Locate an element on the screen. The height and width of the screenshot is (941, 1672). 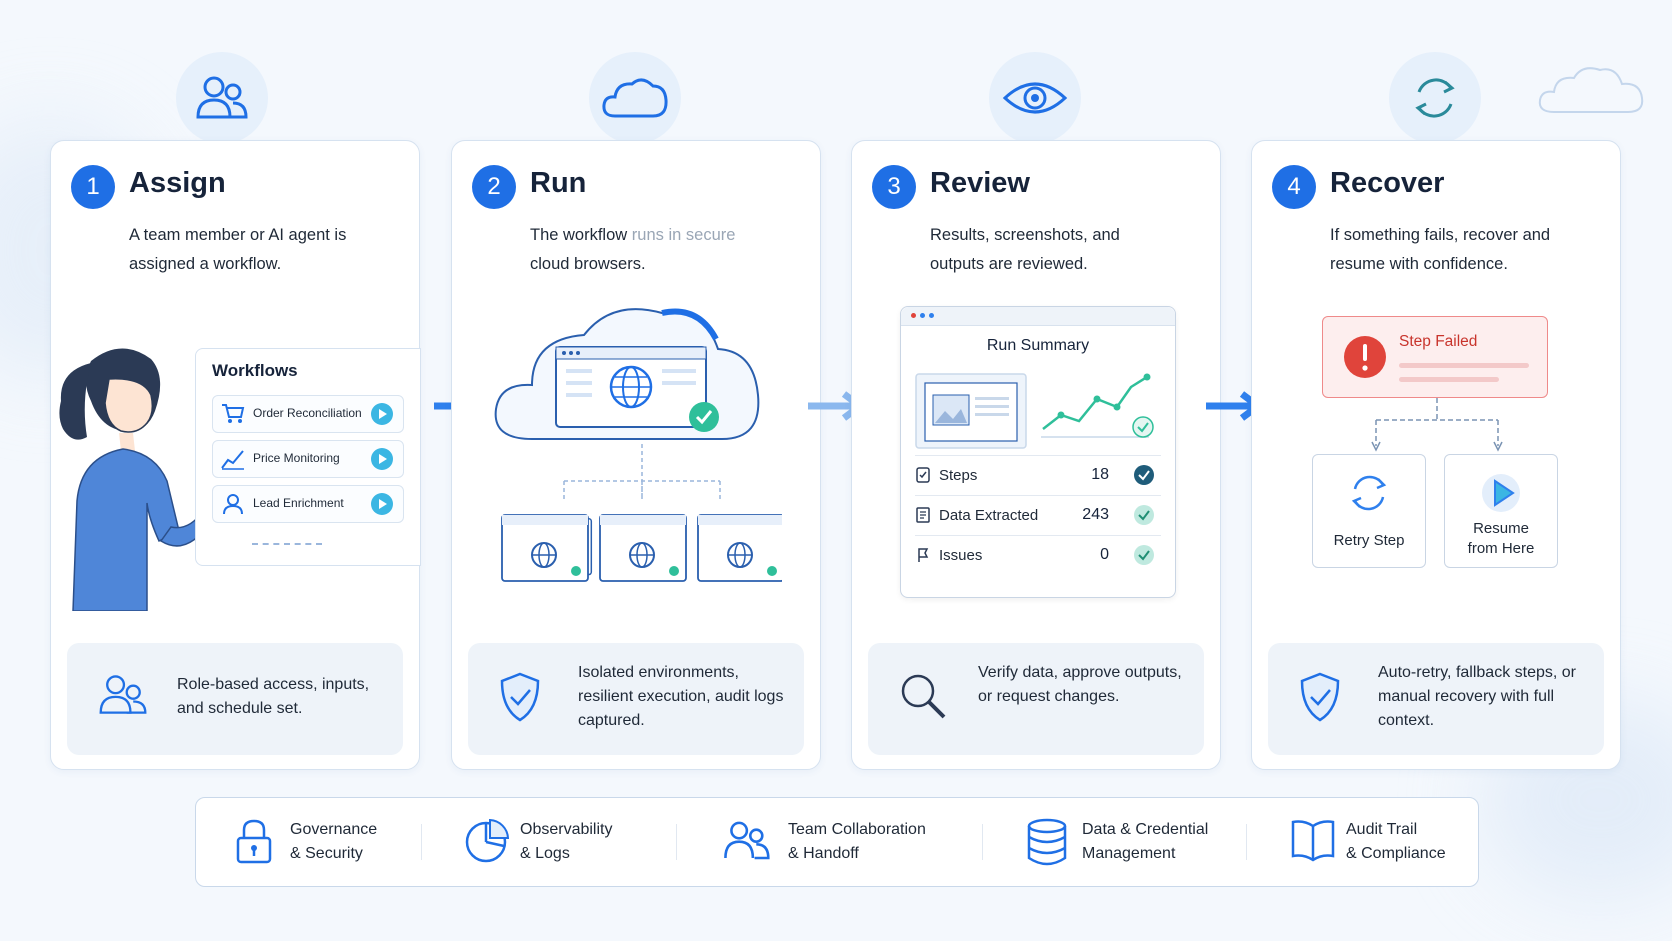
step-1-header-icon is located at coordinates (222, 98).